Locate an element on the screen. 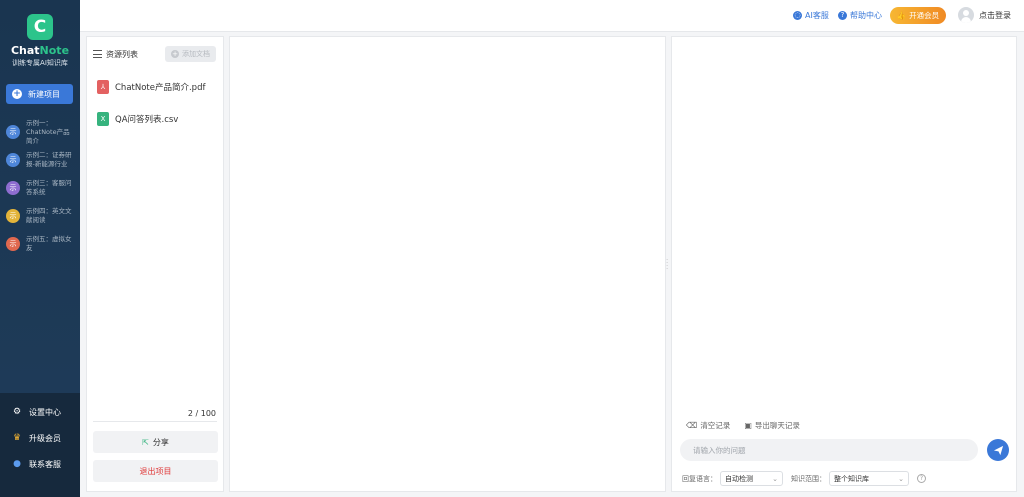  open-vip-button: 👍 开通会员 is located at coordinates (918, 15).